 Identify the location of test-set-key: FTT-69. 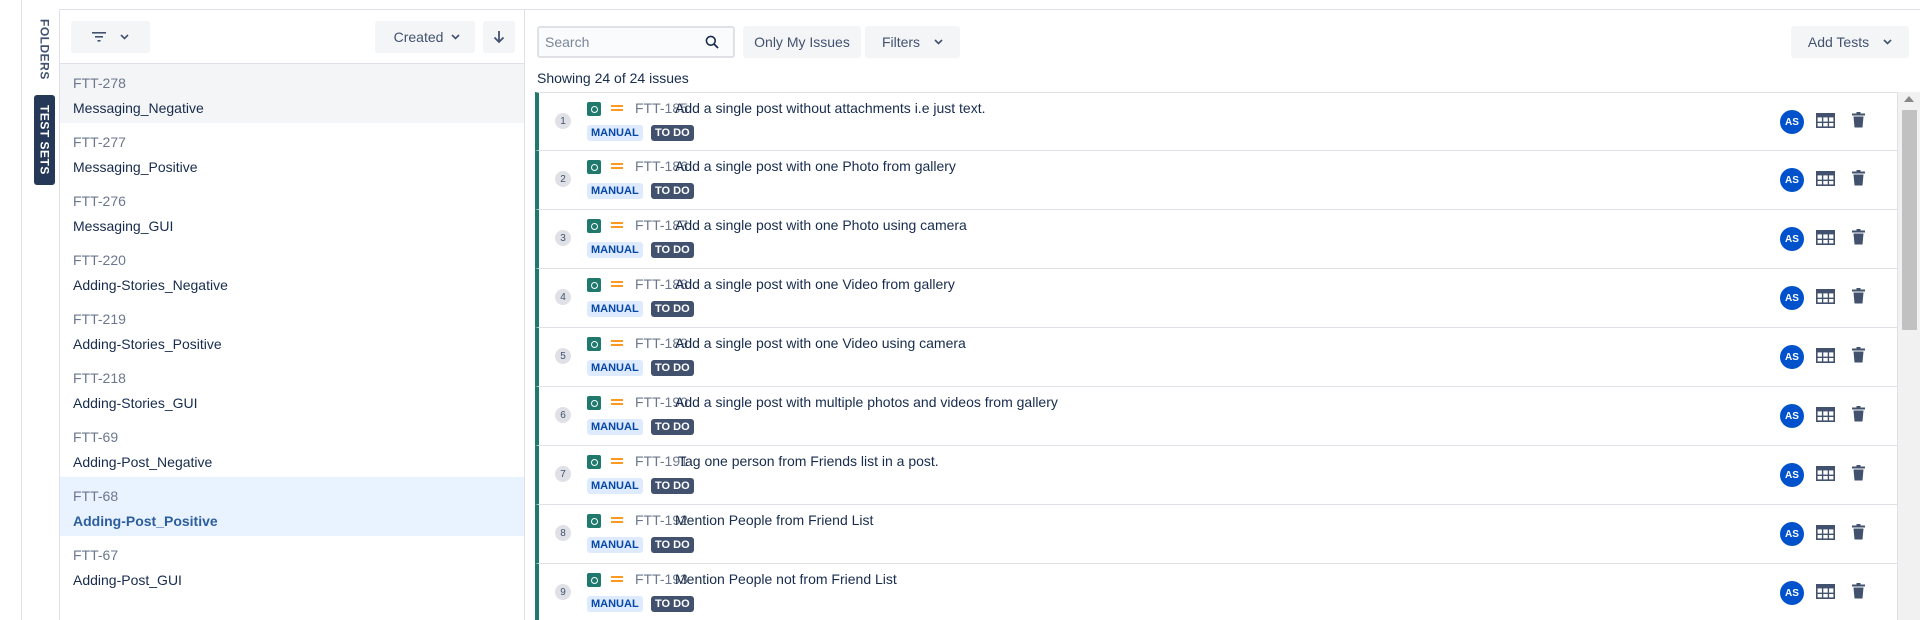
(96, 437).